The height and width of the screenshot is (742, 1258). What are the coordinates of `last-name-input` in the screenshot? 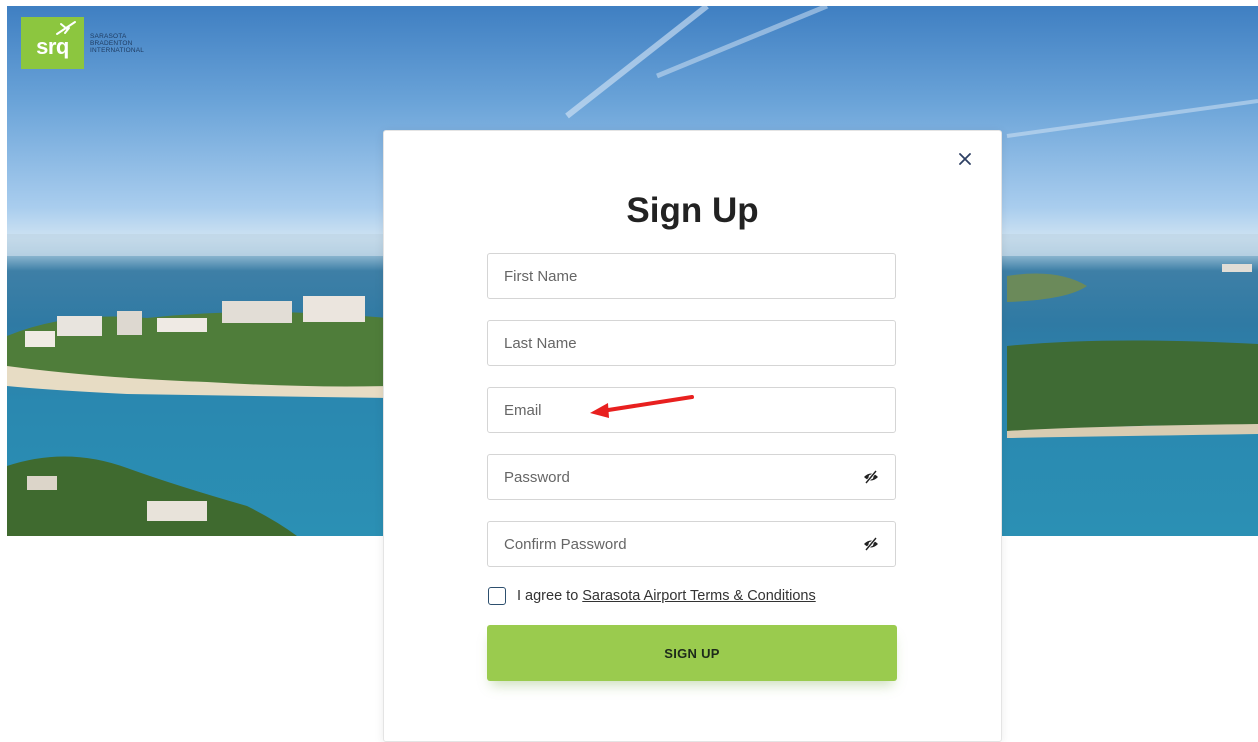 It's located at (661, 343).